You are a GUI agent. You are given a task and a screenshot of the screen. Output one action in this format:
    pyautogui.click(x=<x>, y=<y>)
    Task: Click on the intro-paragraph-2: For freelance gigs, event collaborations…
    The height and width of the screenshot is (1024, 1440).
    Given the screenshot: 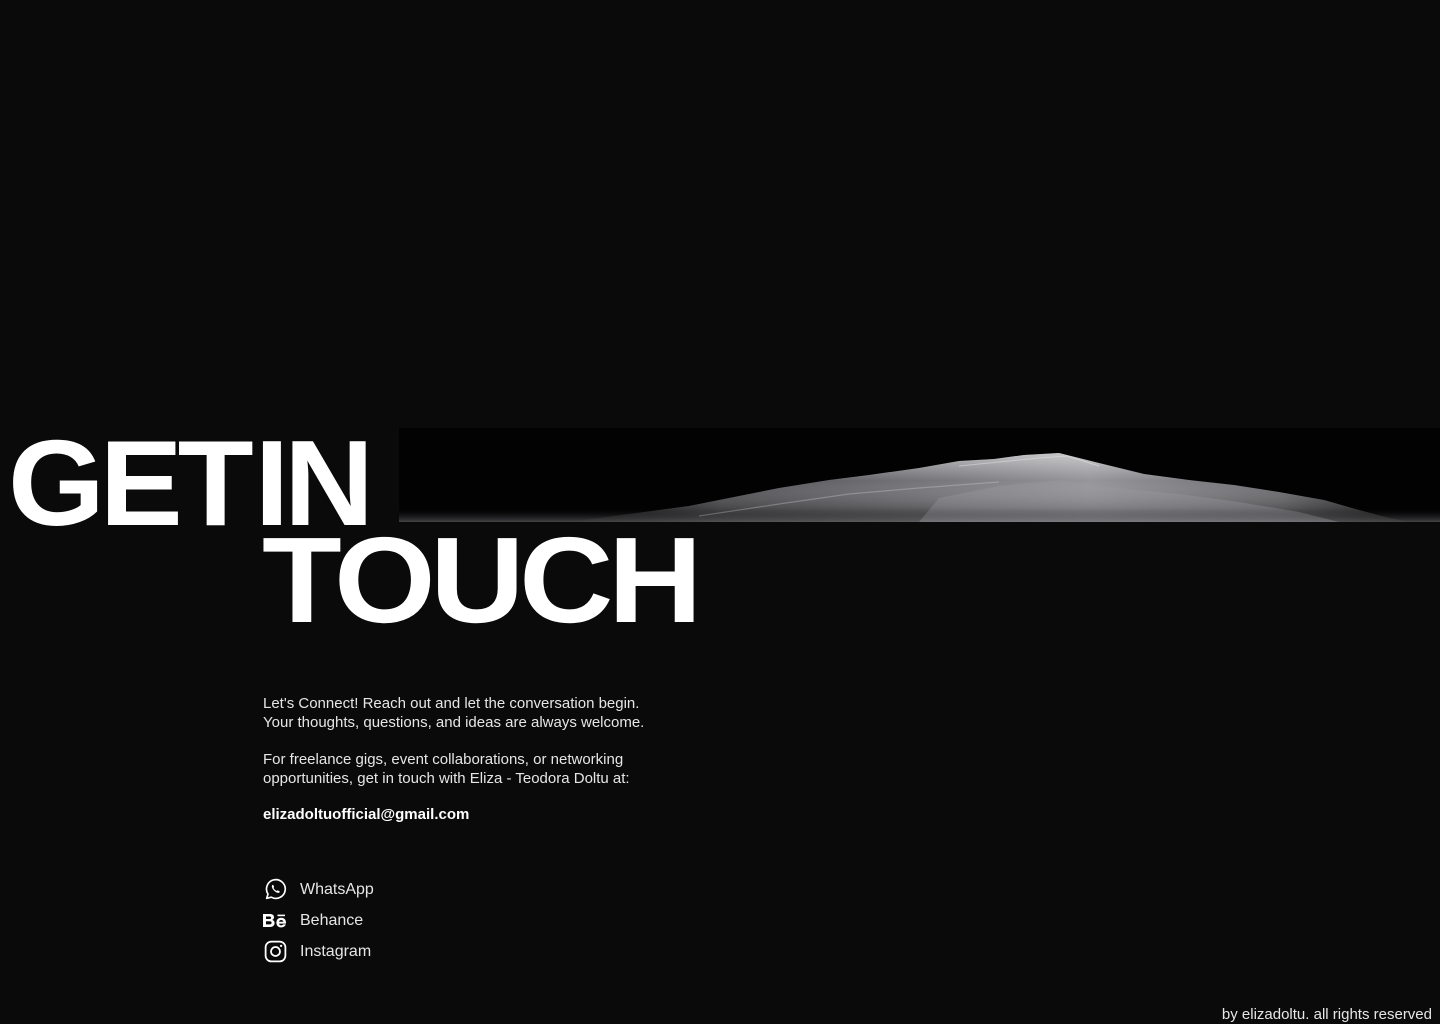 What is the action you would take?
    pyautogui.click(x=498, y=769)
    